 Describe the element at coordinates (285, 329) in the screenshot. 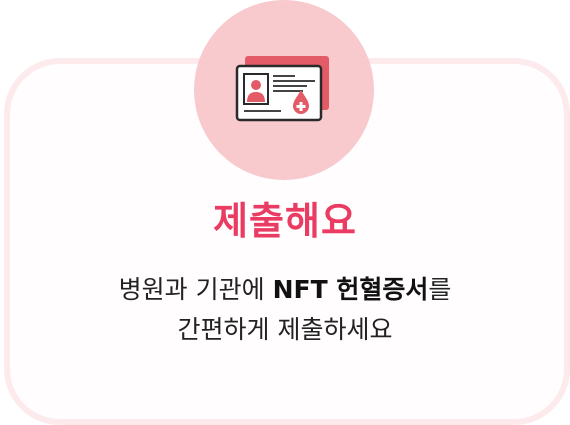

I see `description-line-2: 간편하게 제출하세요` at that location.